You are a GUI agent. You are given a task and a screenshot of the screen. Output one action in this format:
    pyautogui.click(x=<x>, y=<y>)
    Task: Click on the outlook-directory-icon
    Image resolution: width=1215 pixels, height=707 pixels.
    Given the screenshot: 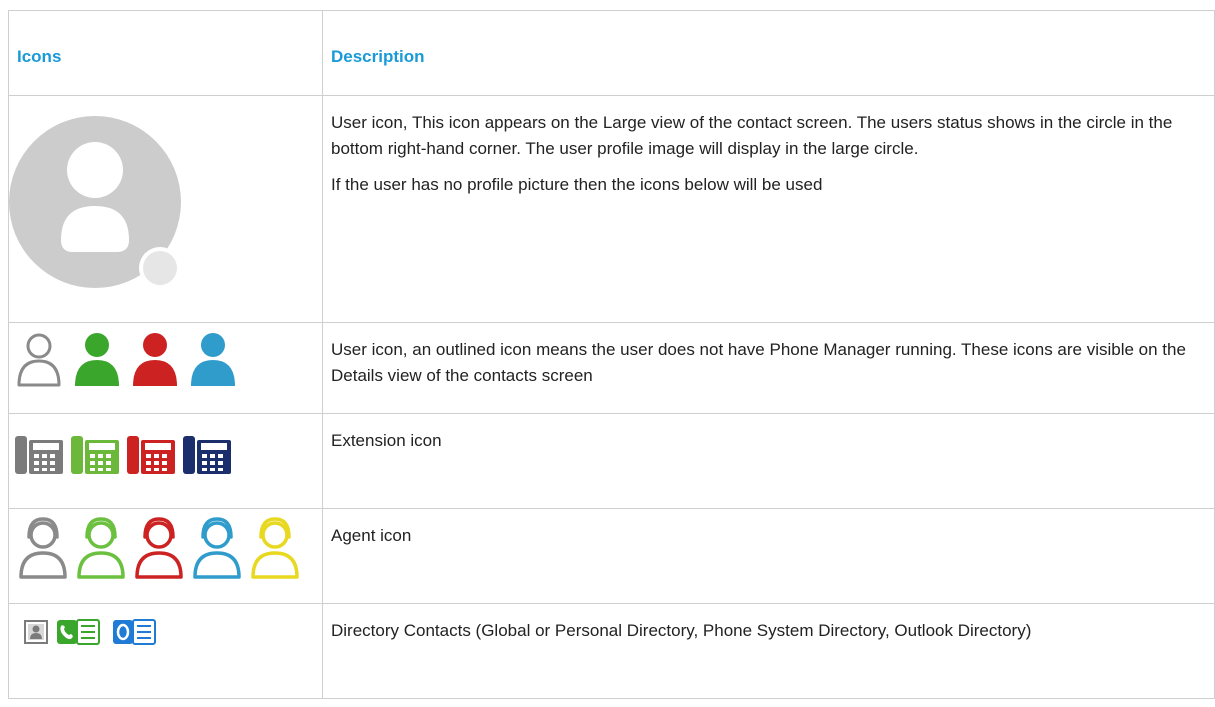 What is the action you would take?
    pyautogui.click(x=134, y=632)
    